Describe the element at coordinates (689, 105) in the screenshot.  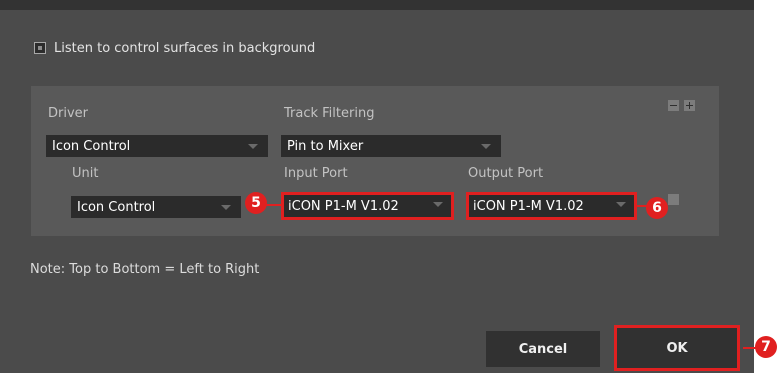
I see `add-surface-button` at that location.